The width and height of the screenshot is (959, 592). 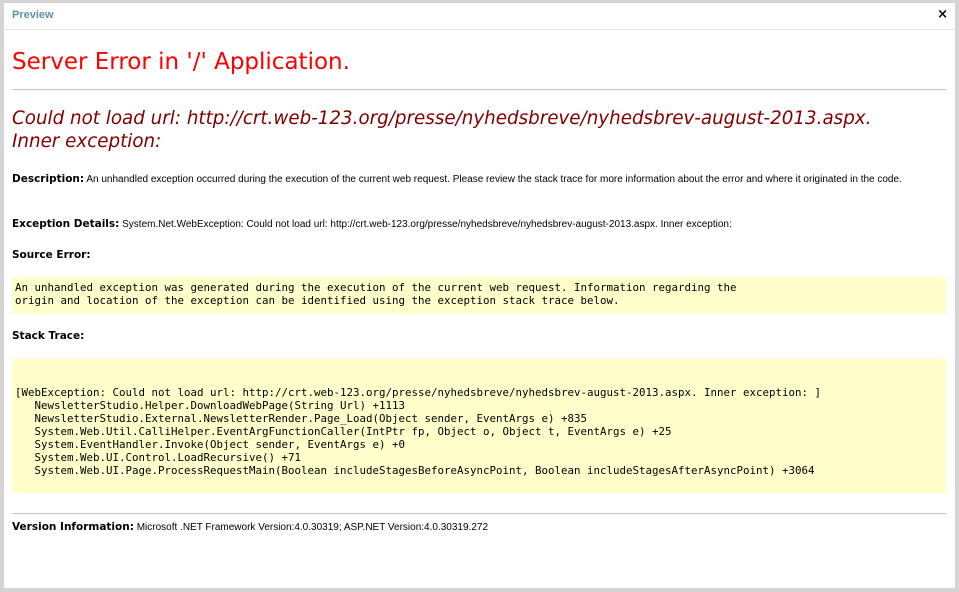 What do you see at coordinates (51, 255) in the screenshot?
I see `source-error-label: Source Error:` at bounding box center [51, 255].